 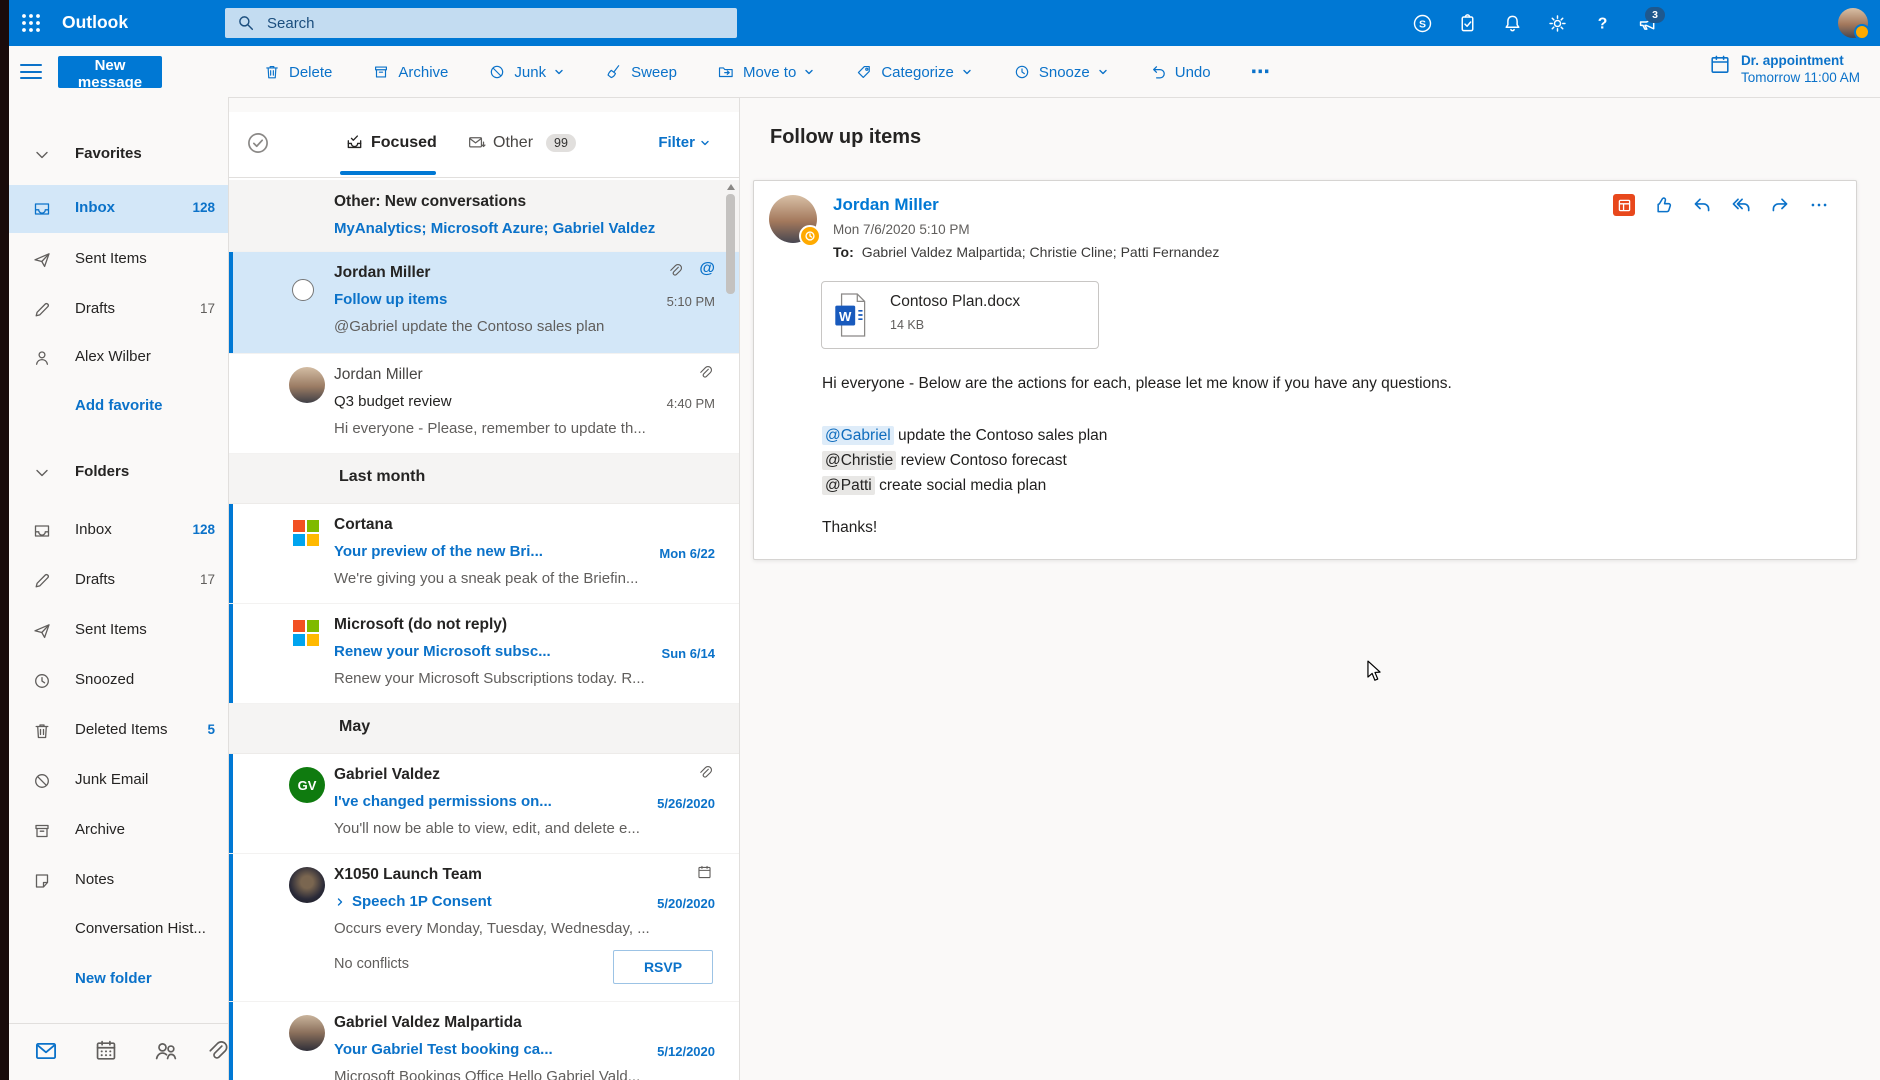 I want to click on tab-focused: Focused, so click(x=391, y=142).